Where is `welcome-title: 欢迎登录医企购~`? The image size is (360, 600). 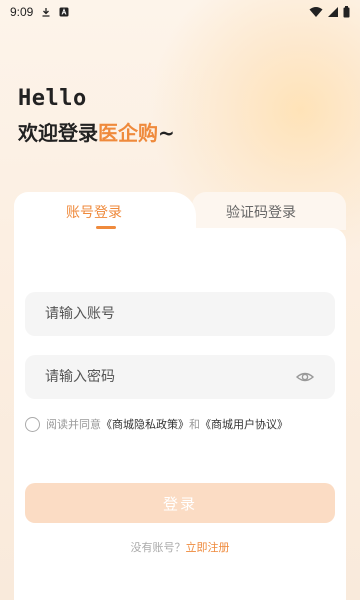 welcome-title: 欢迎登录医企购~ is located at coordinates (96, 131).